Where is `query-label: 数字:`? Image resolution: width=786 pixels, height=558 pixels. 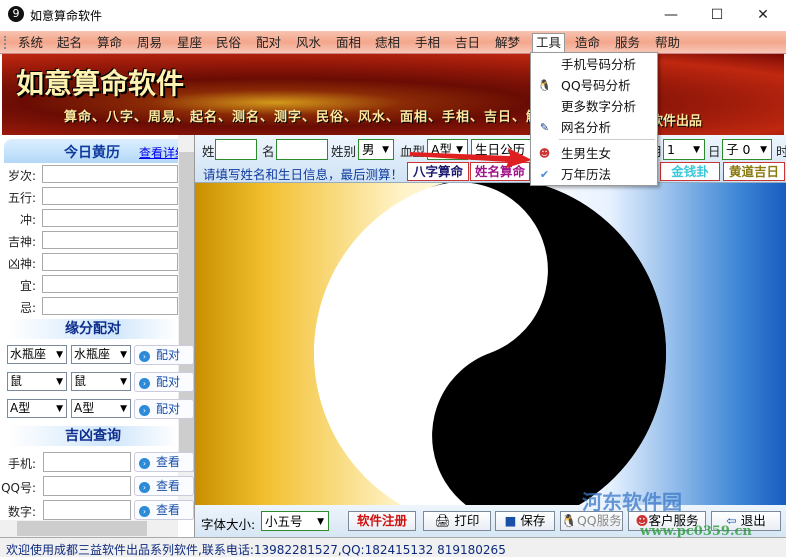 query-label: 数字: is located at coordinates (21, 512).